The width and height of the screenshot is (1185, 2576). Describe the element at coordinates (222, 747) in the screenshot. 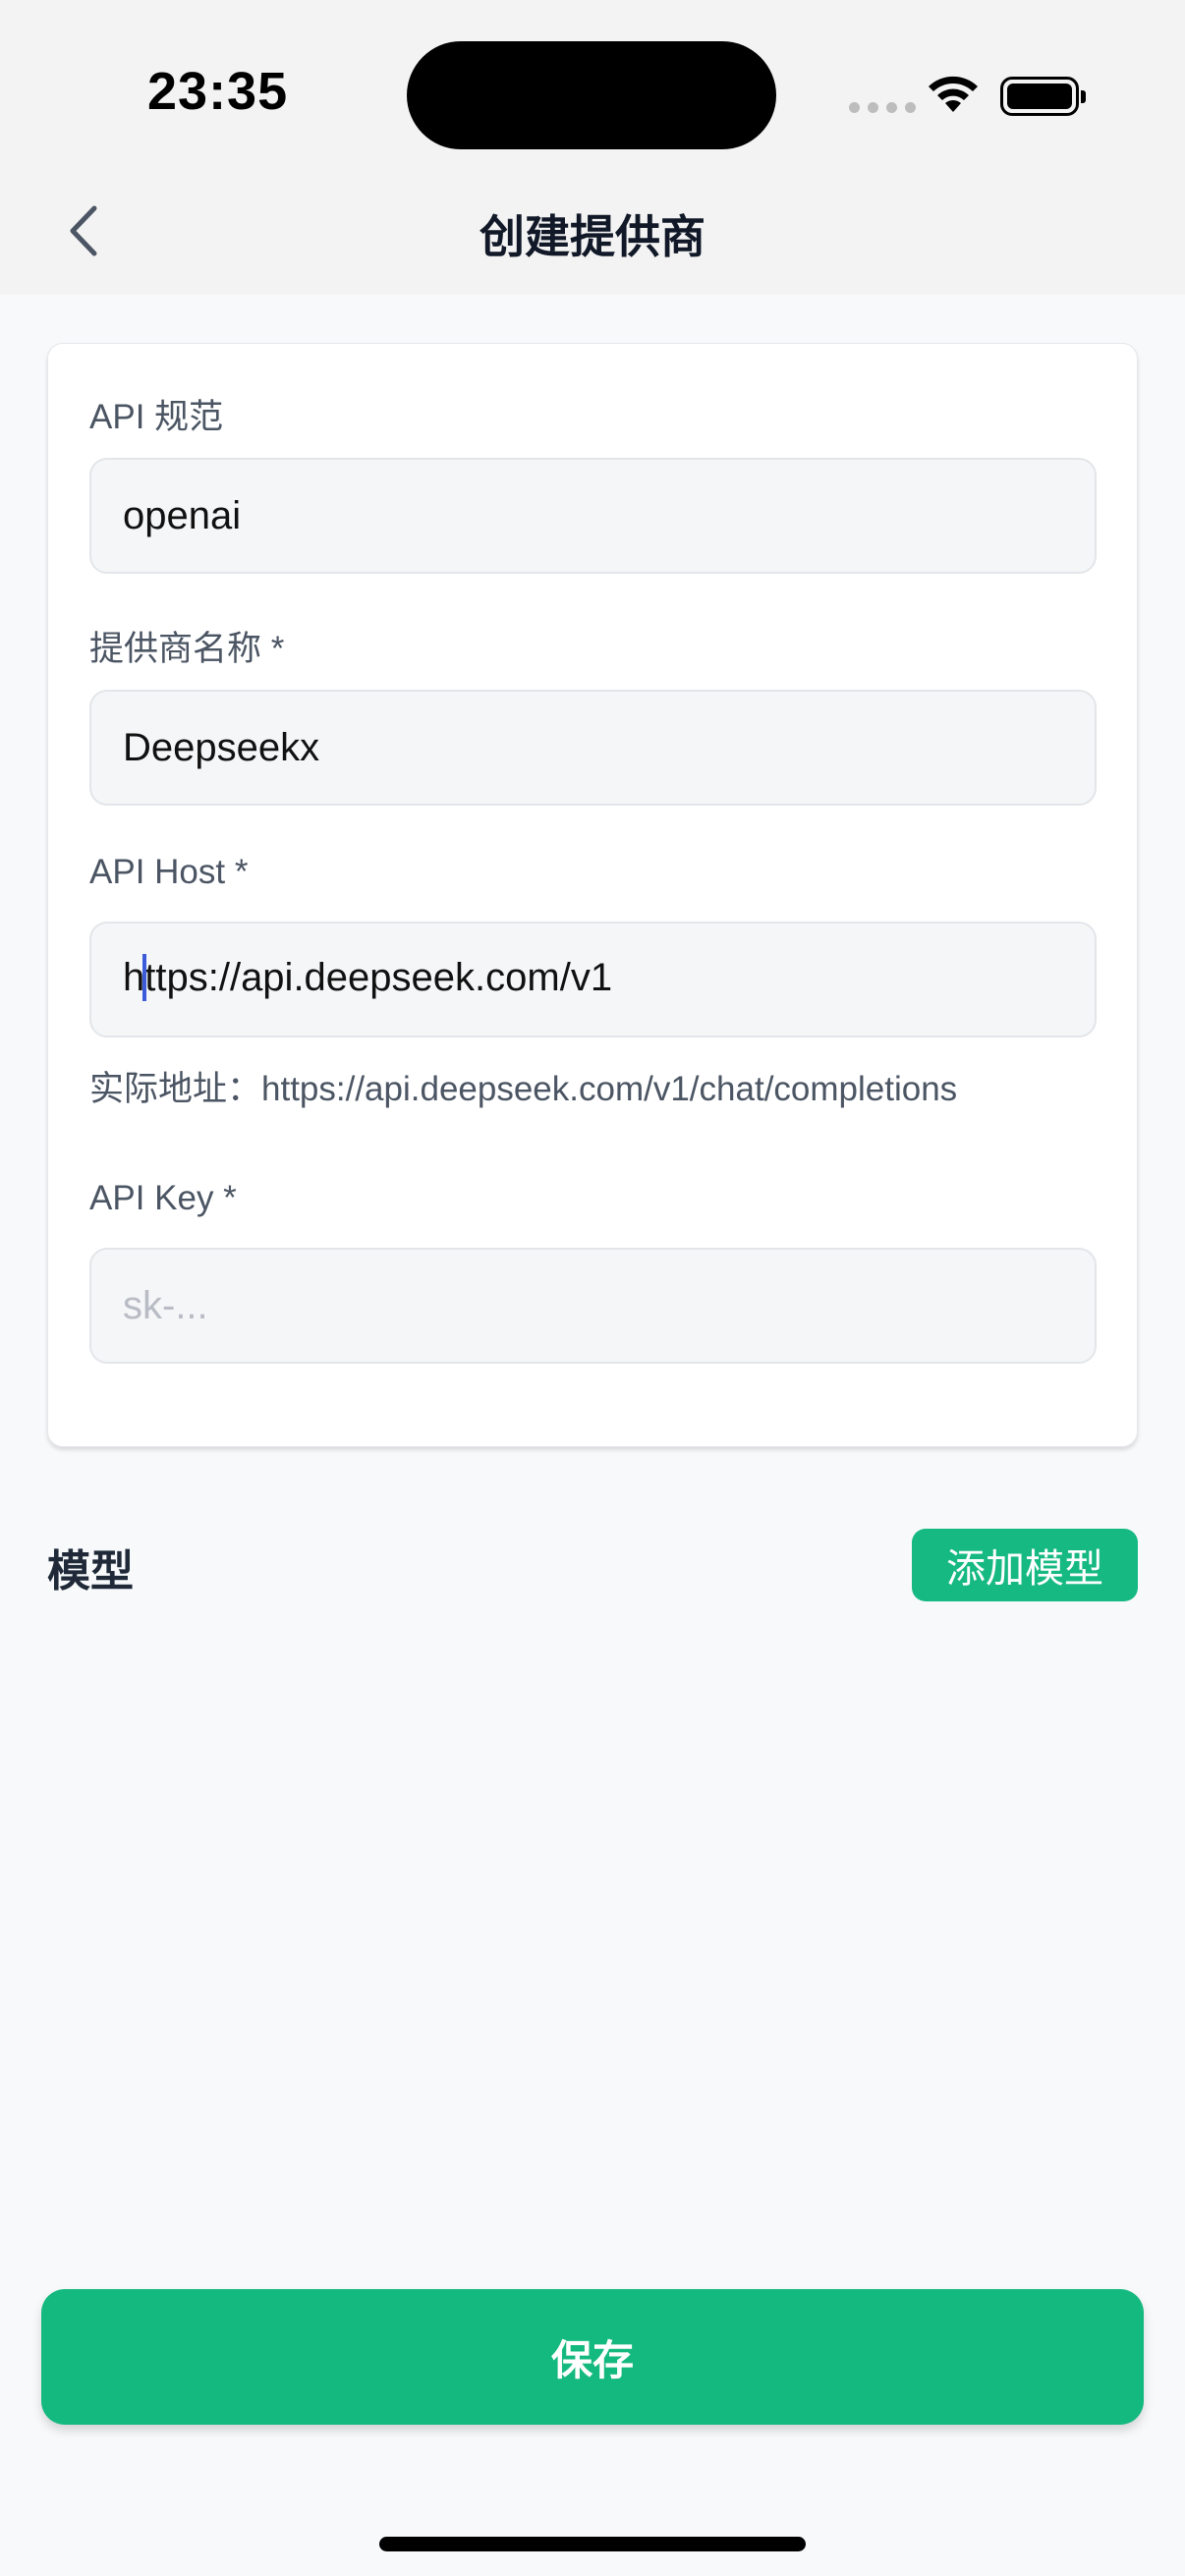

I see `provider-name-value: Deepseekx` at that location.